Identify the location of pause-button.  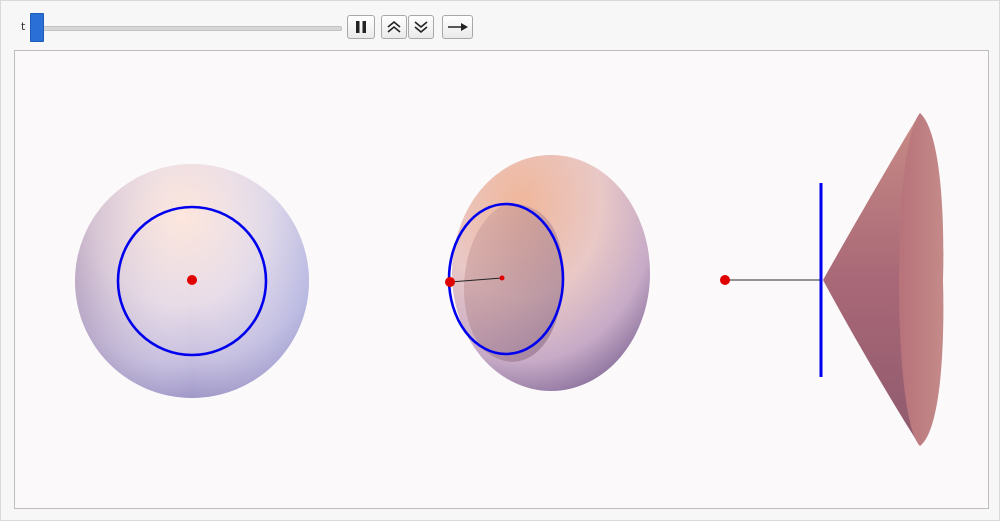
(361, 27).